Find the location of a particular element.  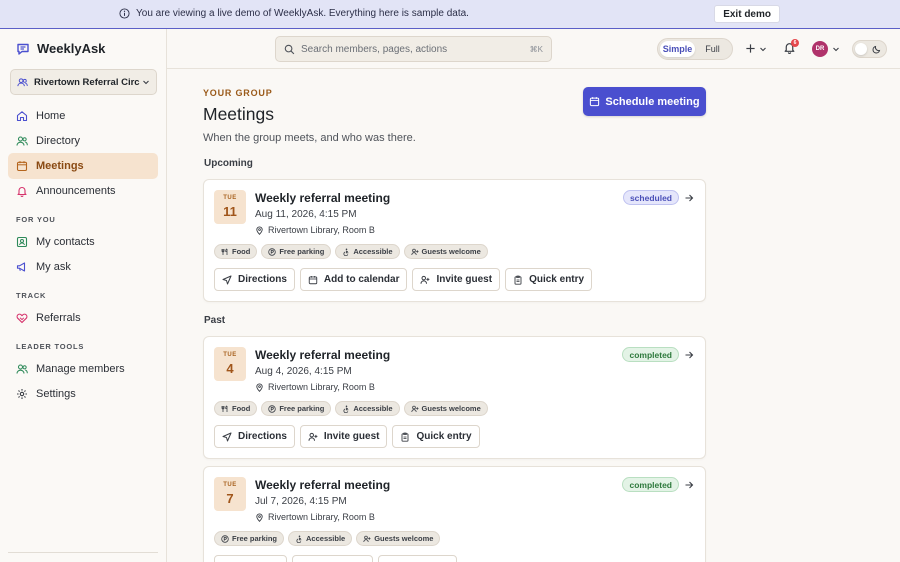

chat-logo-icon is located at coordinates (23, 49).